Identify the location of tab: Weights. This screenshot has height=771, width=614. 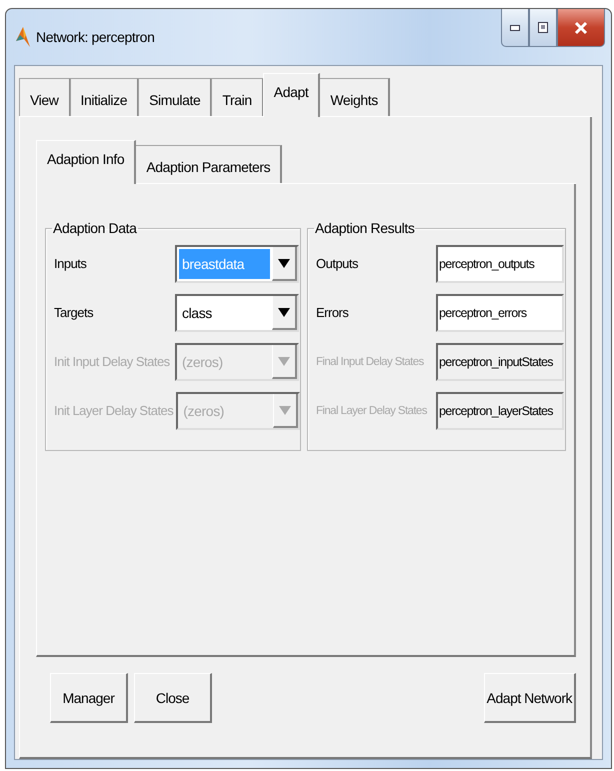
(354, 97).